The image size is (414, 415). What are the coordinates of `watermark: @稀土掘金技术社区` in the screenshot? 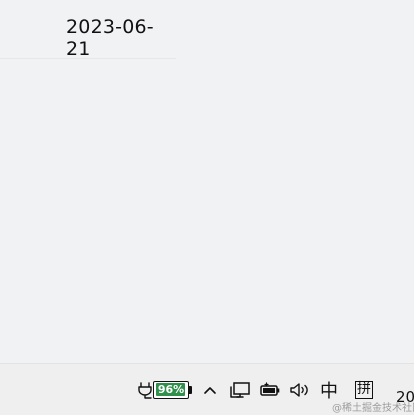 It's located at (373, 408).